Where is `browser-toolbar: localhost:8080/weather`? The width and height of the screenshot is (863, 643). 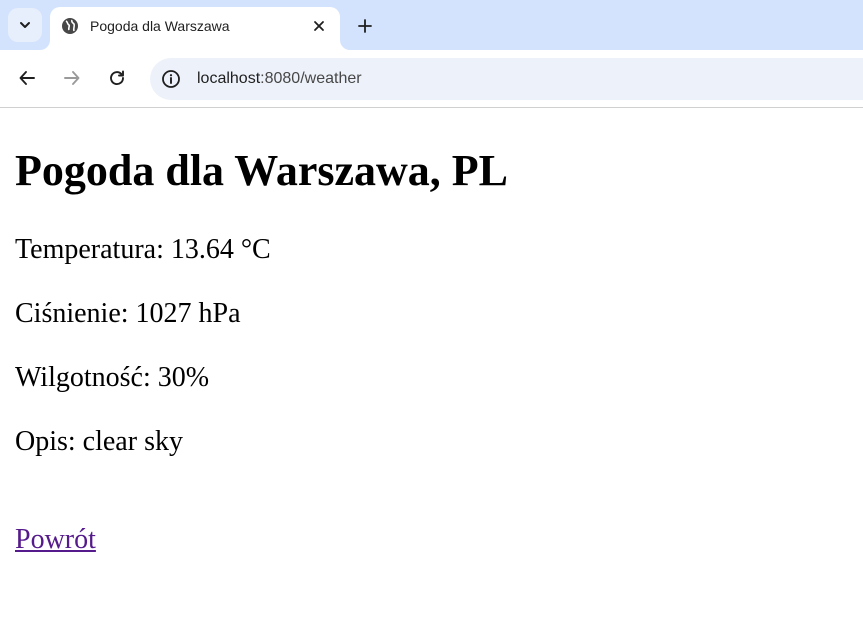 browser-toolbar: localhost:8080/weather is located at coordinates (431, 79).